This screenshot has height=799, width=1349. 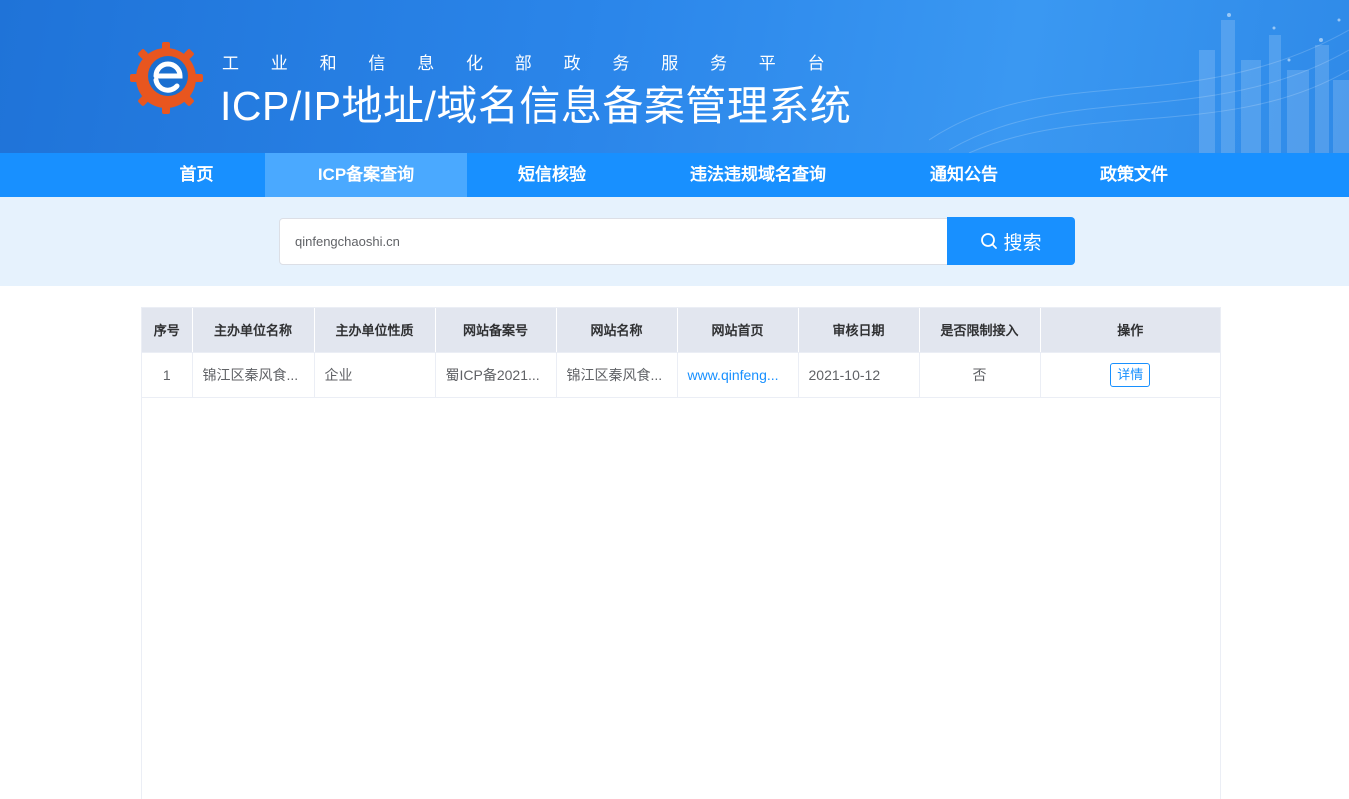 What do you see at coordinates (1022, 243) in the screenshot?
I see `search-button-label: 搜索` at bounding box center [1022, 243].